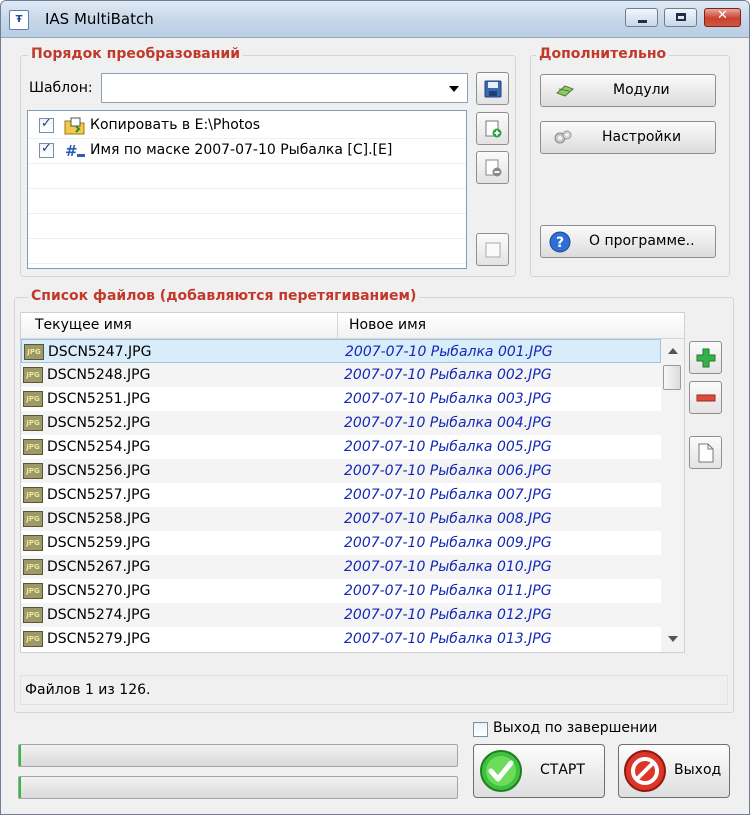 The image size is (750, 815). What do you see at coordinates (61, 88) in the screenshot?
I see `template-label: Шаблон:` at bounding box center [61, 88].